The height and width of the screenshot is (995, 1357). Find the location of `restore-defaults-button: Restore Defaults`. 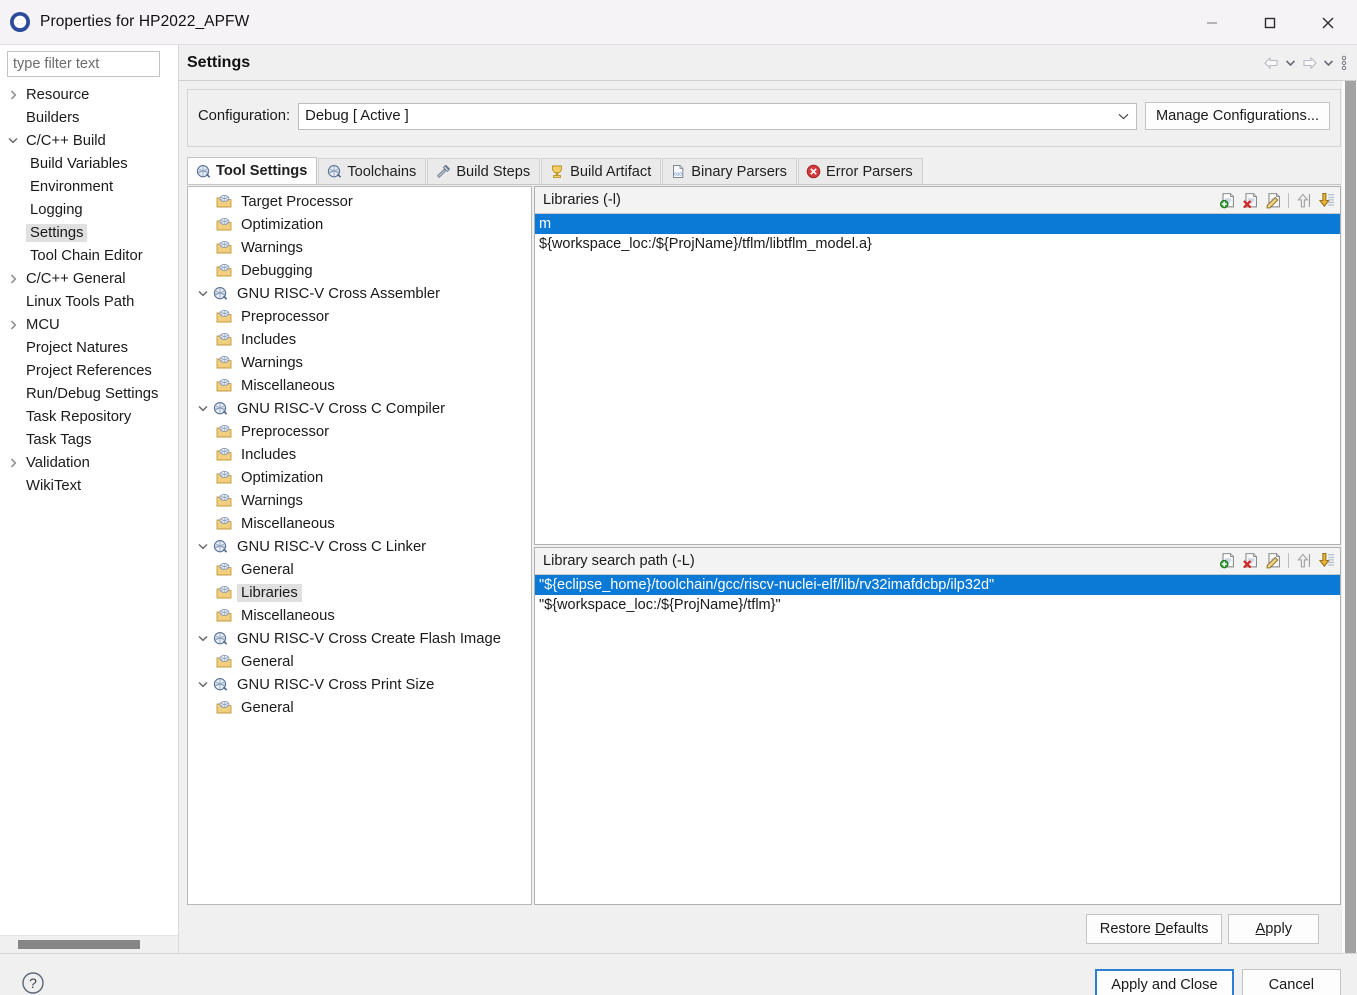

restore-defaults-button: Restore Defaults is located at coordinates (1154, 929).